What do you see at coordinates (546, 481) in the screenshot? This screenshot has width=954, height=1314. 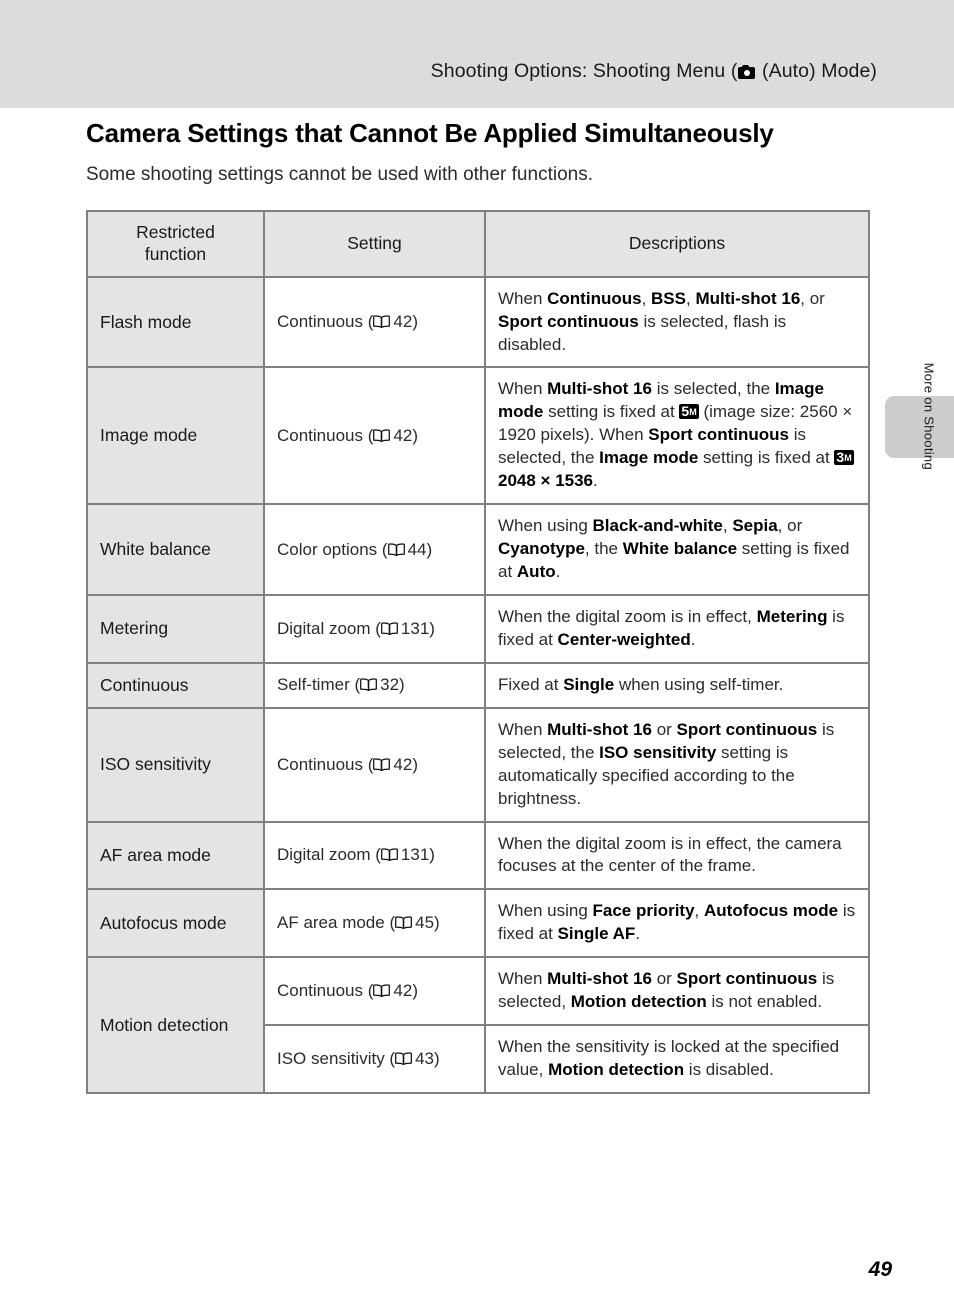 I see `description-emphasis: 2048 × 1536` at bounding box center [546, 481].